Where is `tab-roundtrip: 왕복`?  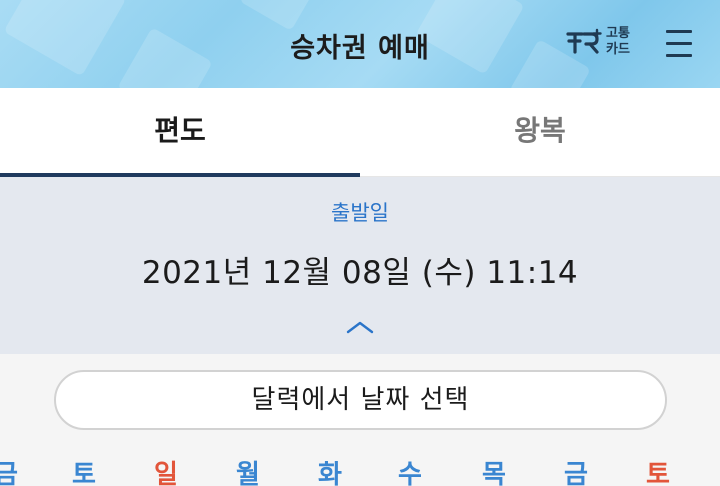 tab-roundtrip: 왕복 is located at coordinates (540, 132).